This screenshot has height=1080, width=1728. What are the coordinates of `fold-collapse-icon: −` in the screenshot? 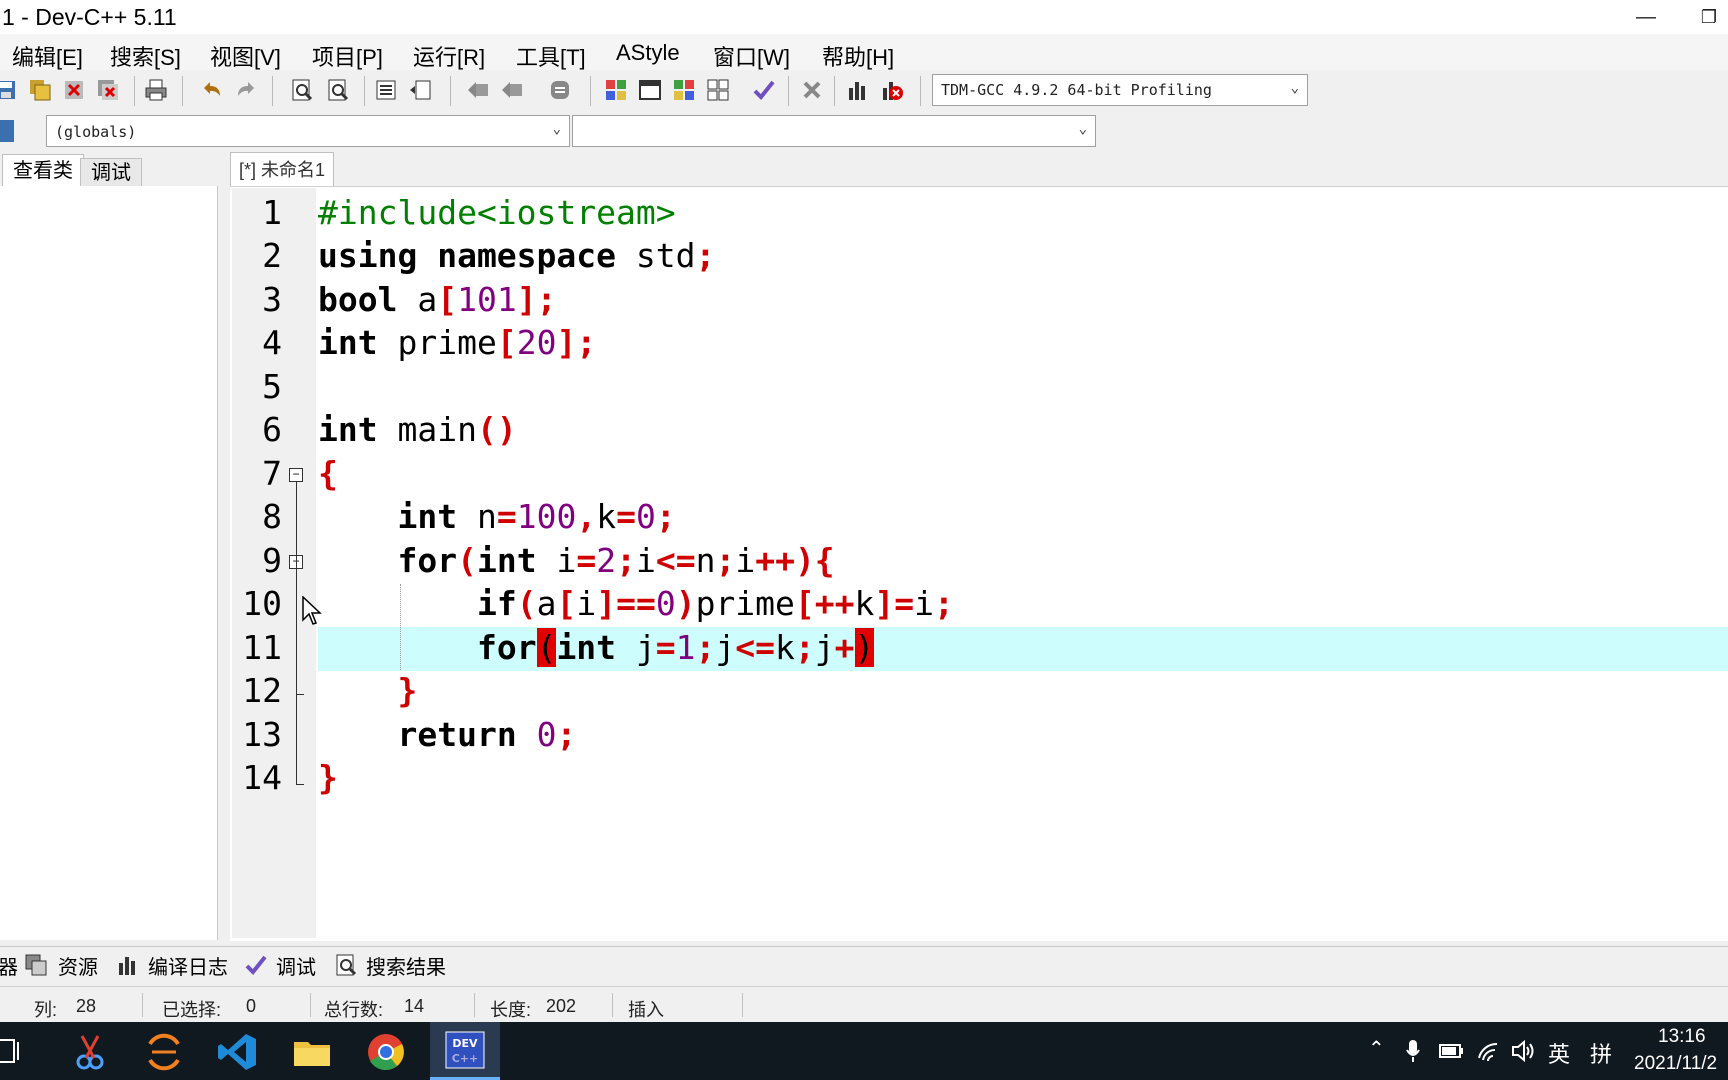 It's located at (296, 475).